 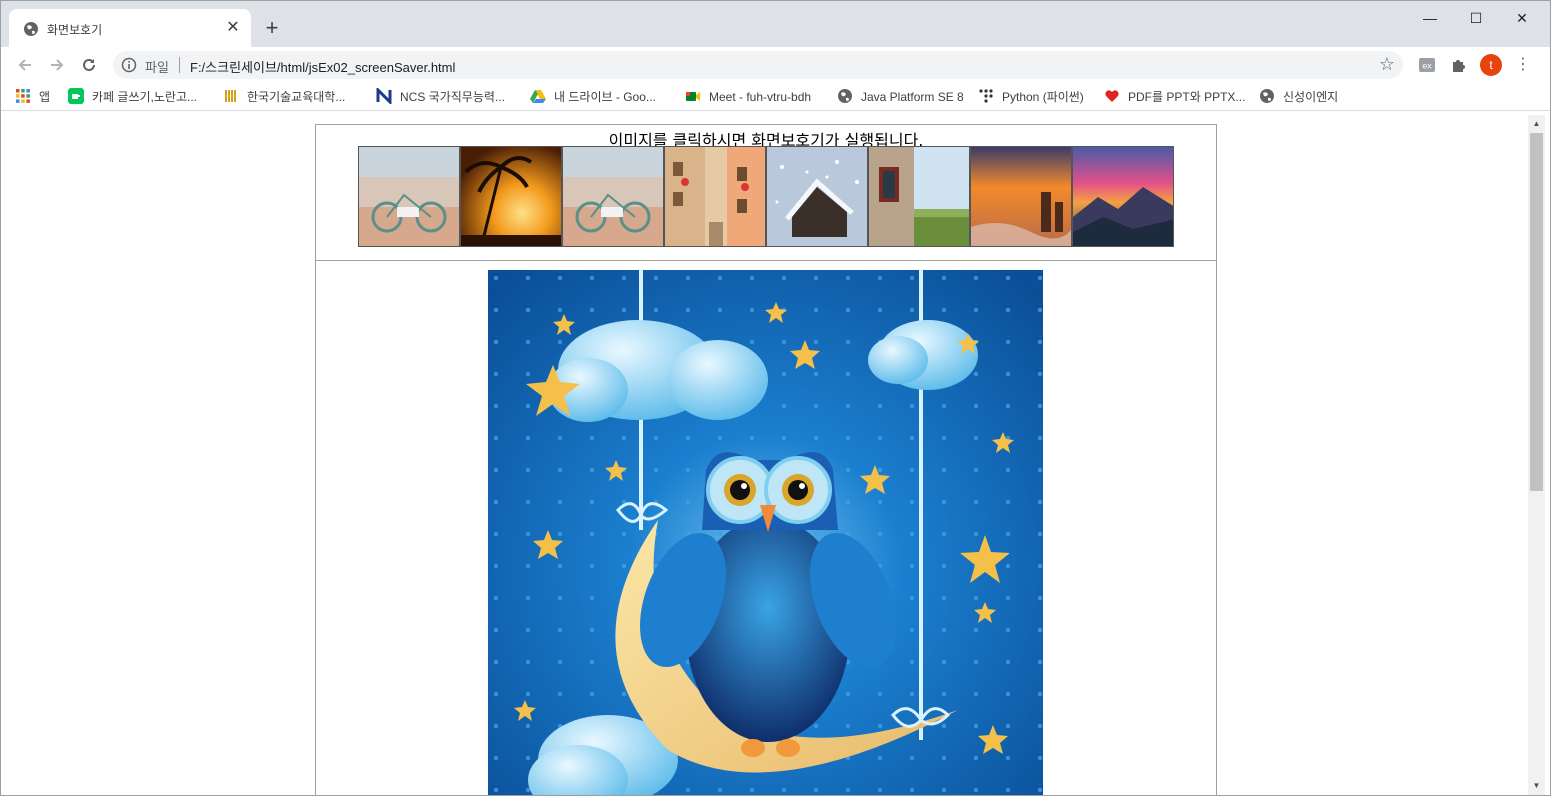 I want to click on profile-avatar: t, so click(x=1491, y=65).